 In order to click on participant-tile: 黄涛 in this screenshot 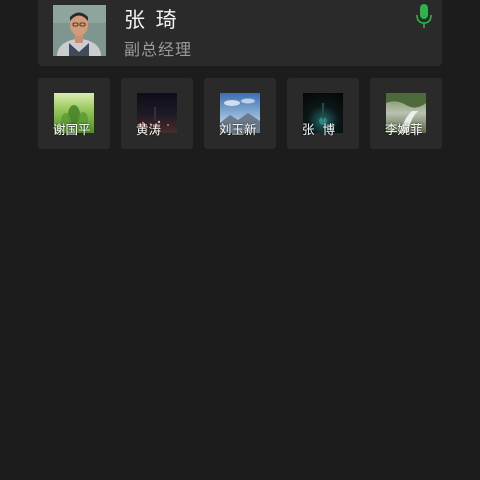, I will do `click(157, 113)`.